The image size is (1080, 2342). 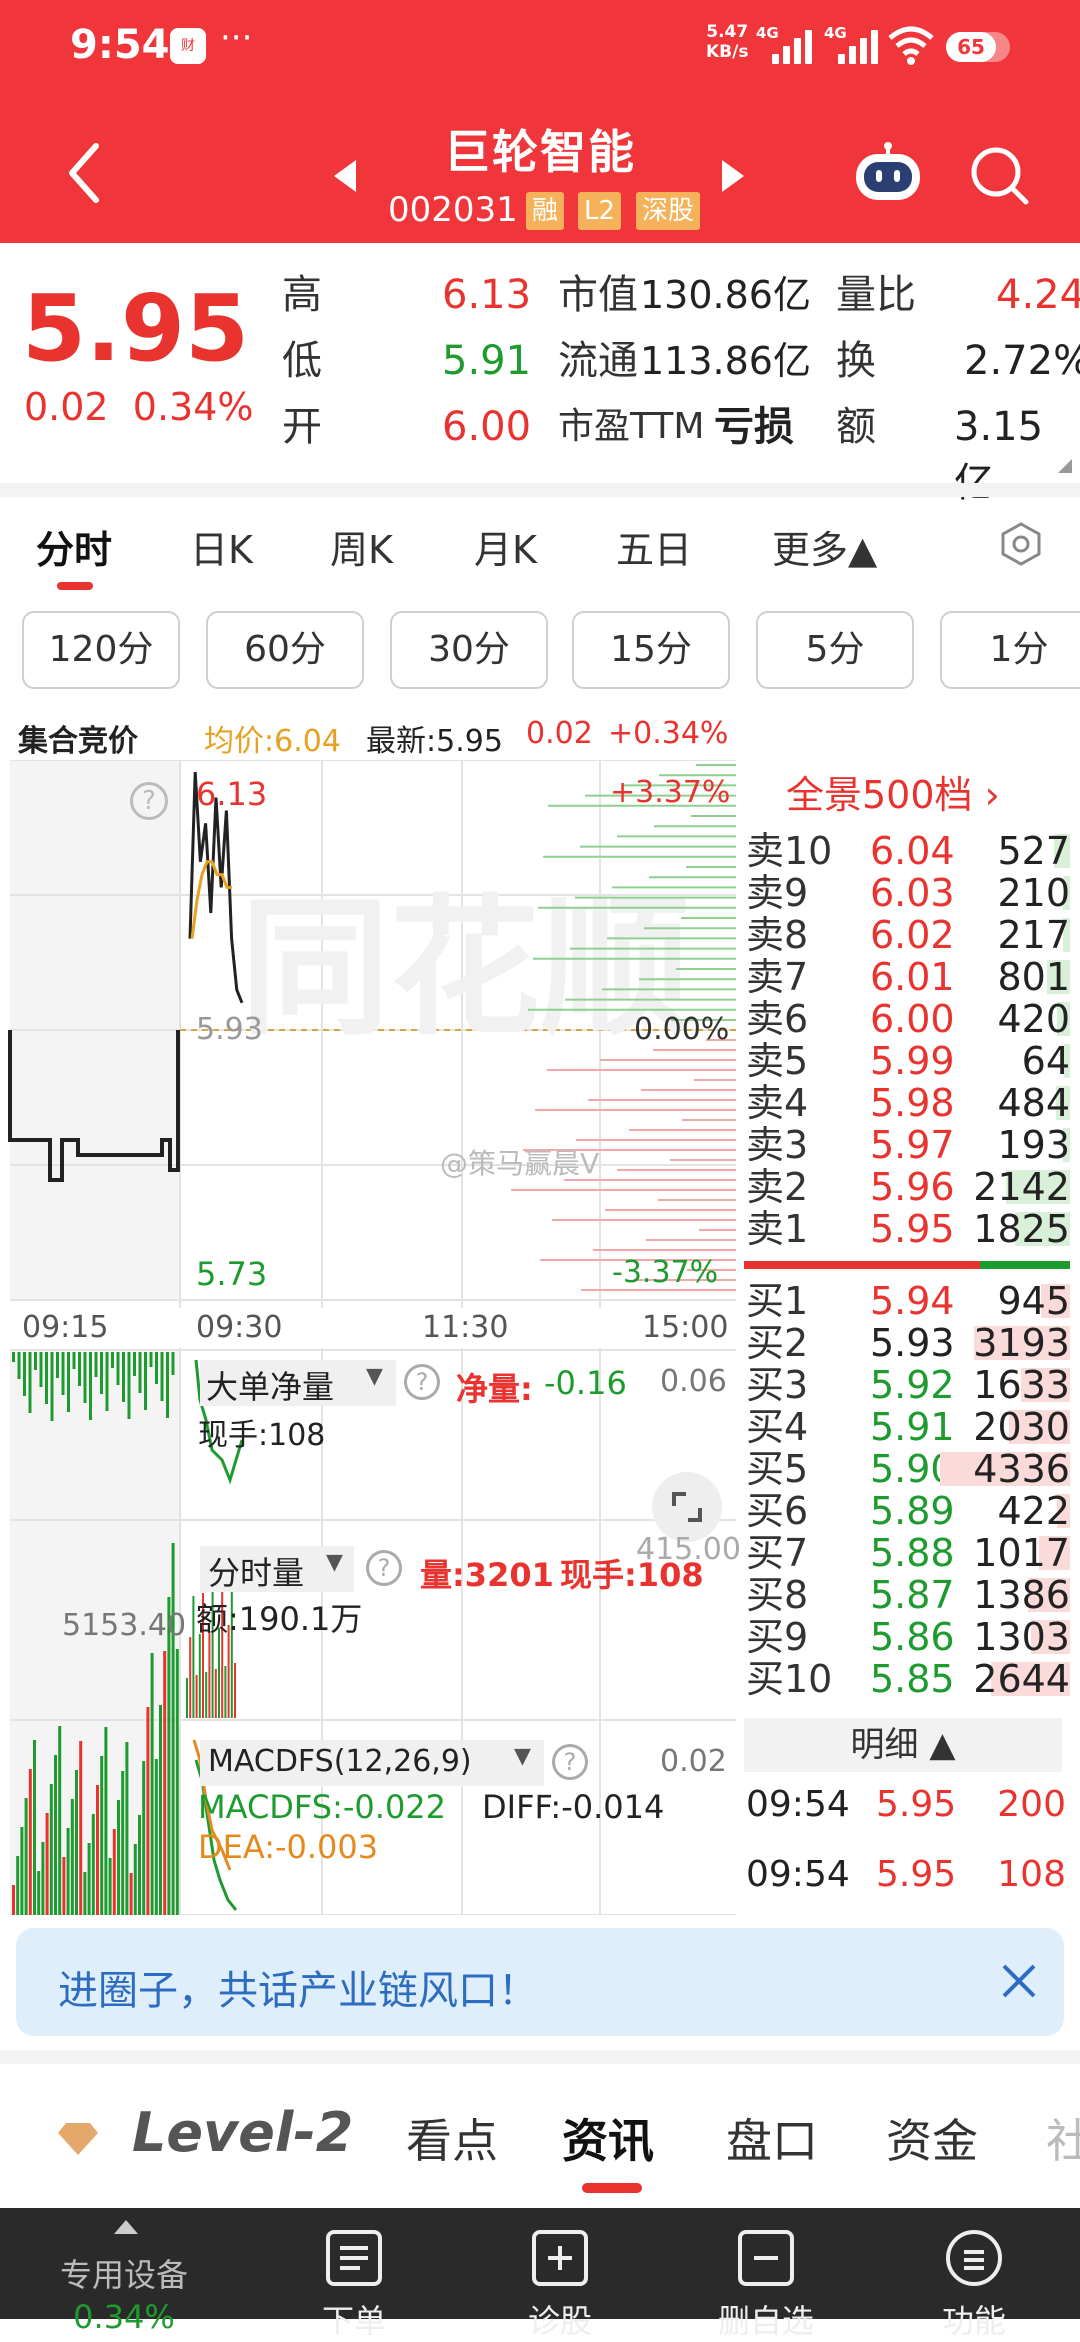 I want to click on prev-stock-icon, so click(x=345, y=176).